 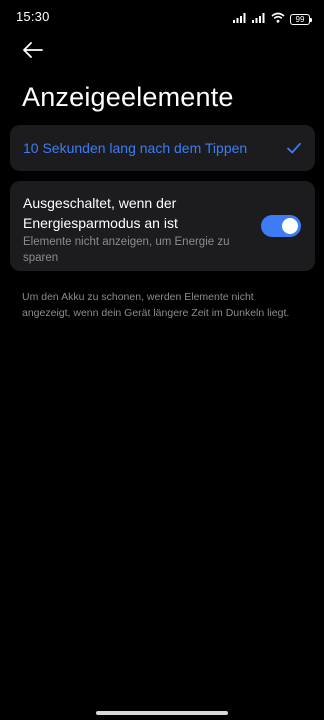 I want to click on option-label: 10 Sekunden lang nach dem Tippen, so click(x=135, y=148).